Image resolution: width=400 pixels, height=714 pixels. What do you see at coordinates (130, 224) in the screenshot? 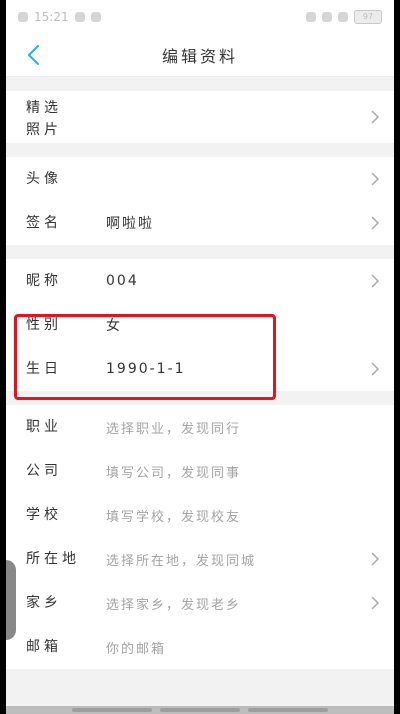
I see `signature-value: 啊啦啦` at bounding box center [130, 224].